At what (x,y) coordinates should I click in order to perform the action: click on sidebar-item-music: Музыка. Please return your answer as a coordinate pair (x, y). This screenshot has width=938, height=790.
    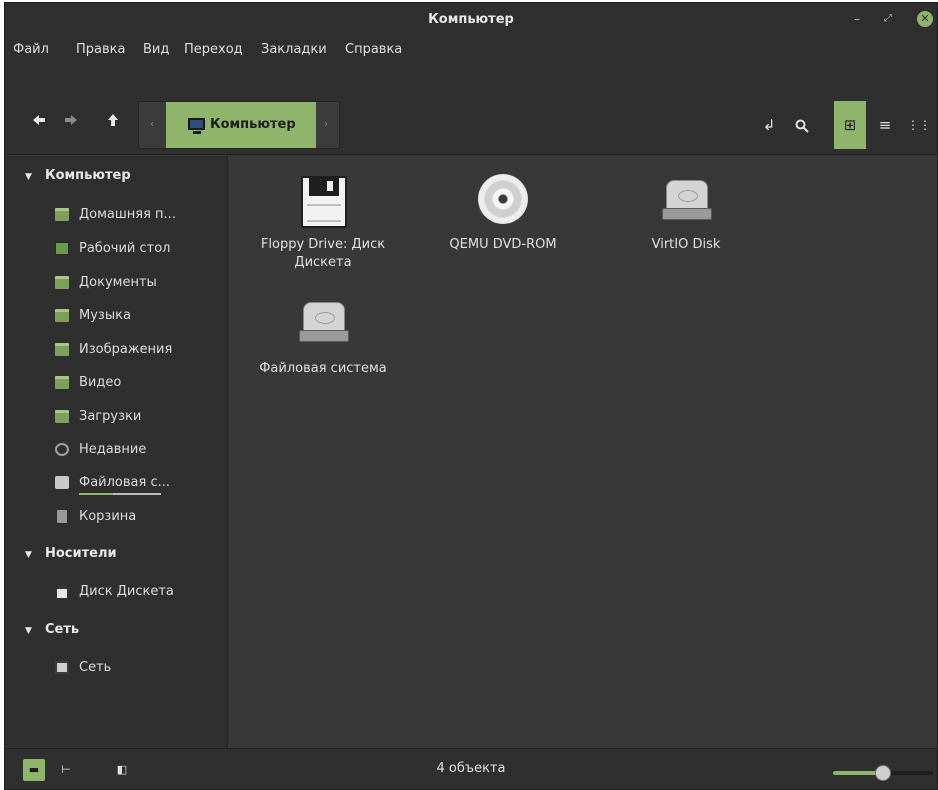
    Looking at the image, I should click on (140, 316).